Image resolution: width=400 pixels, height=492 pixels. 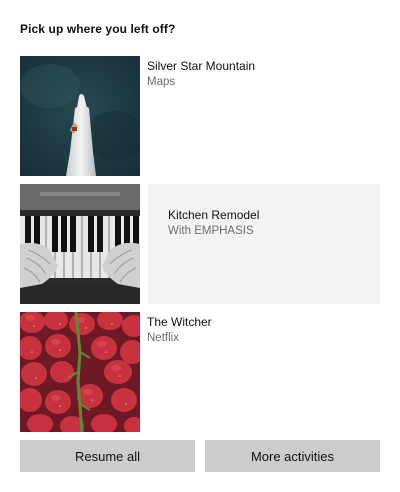 I want to click on more-activities-button: More activities, so click(x=292, y=456).